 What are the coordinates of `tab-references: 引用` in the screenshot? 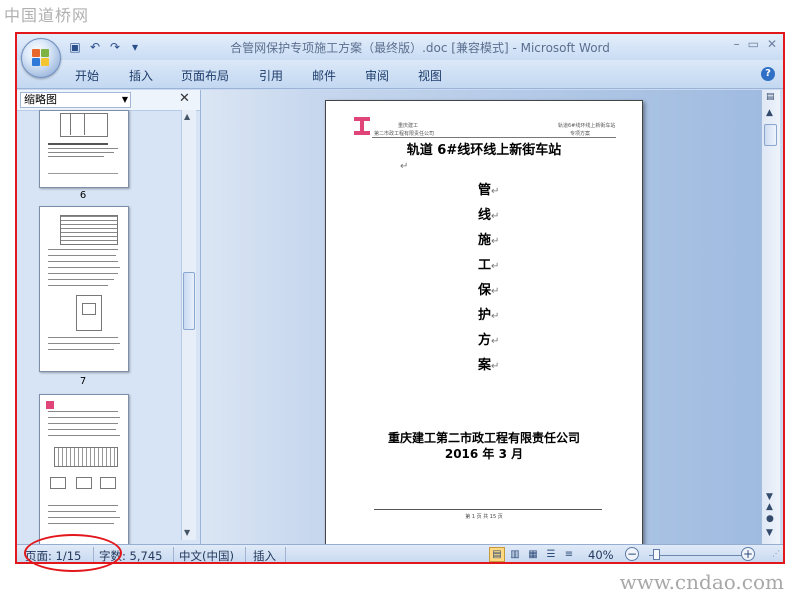 It's located at (271, 75).